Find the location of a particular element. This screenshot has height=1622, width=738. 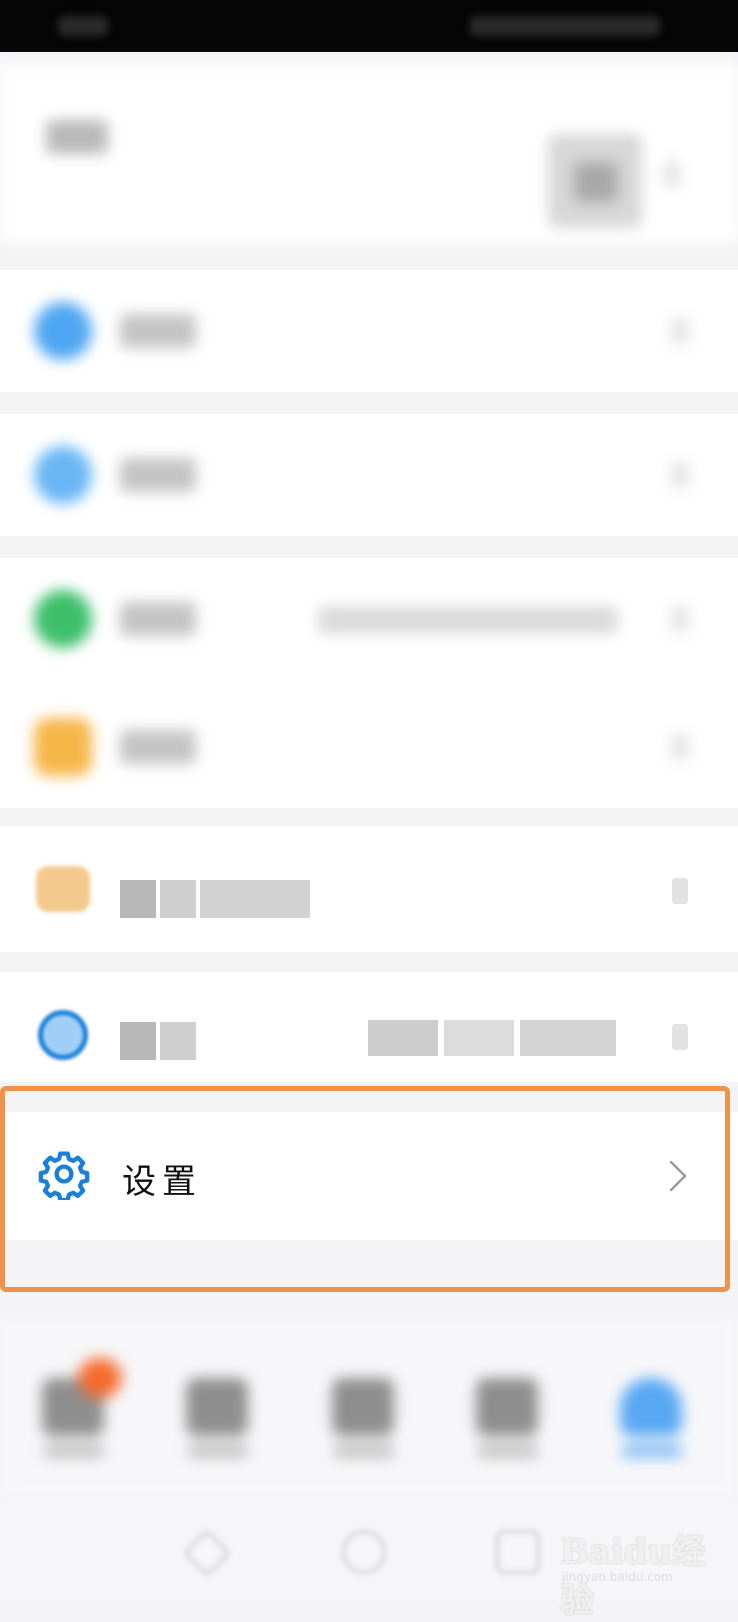

home-button is located at coordinates (364, 1552).